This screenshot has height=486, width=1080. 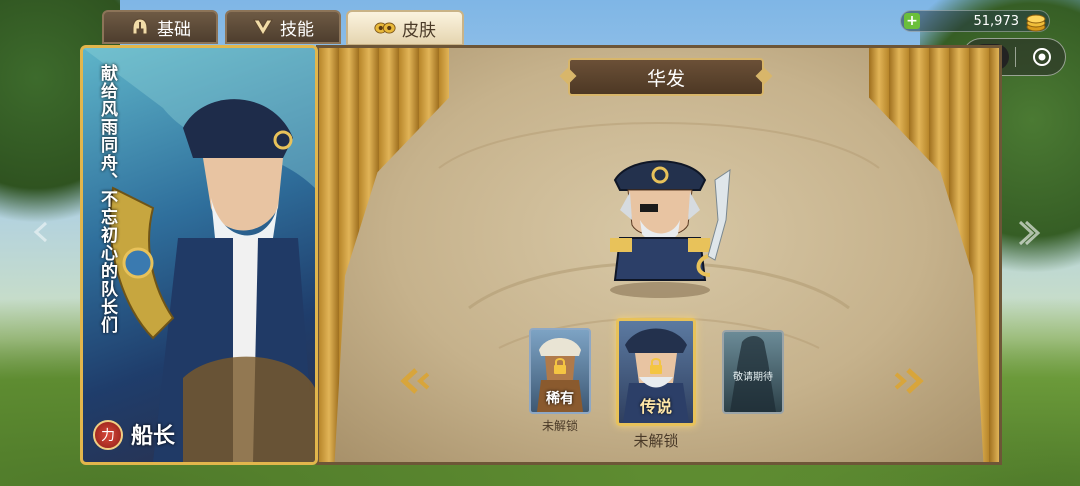 What do you see at coordinates (670, 225) in the screenshot?
I see `skin-preview-figure` at bounding box center [670, 225].